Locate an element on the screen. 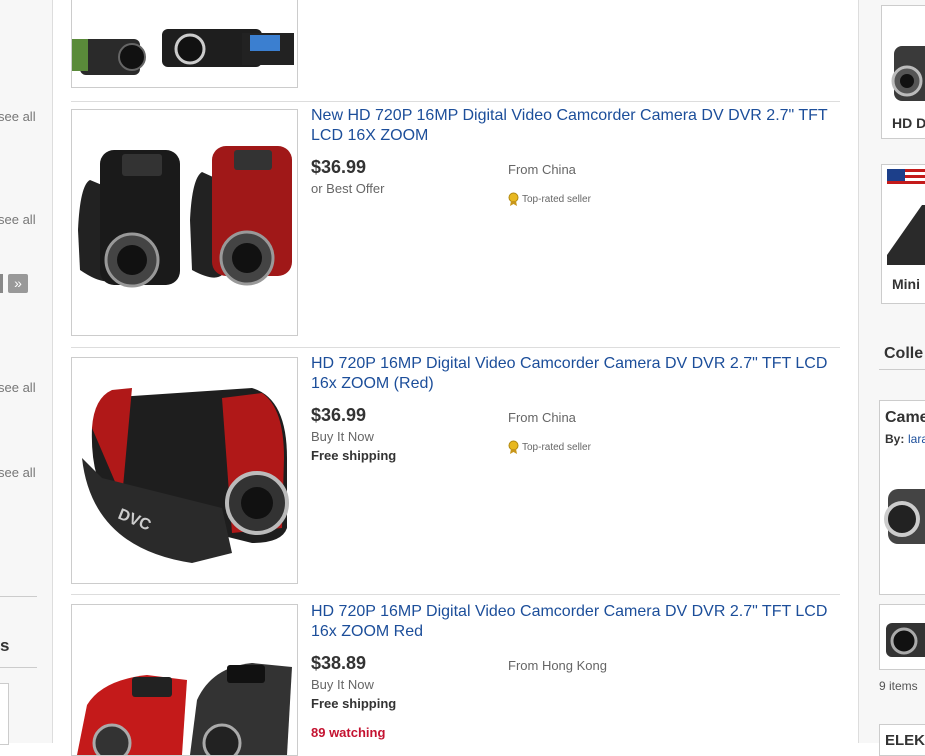 The image size is (925, 756). double-chevron-right-icon: » is located at coordinates (18, 283).